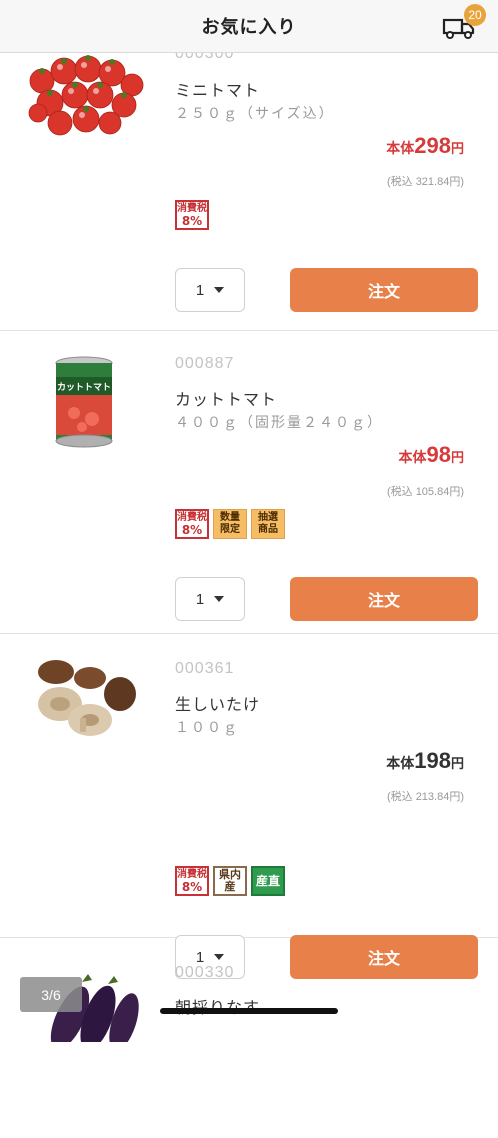  What do you see at coordinates (51, 994) in the screenshot?
I see `page-indicator: 3/6` at bounding box center [51, 994].